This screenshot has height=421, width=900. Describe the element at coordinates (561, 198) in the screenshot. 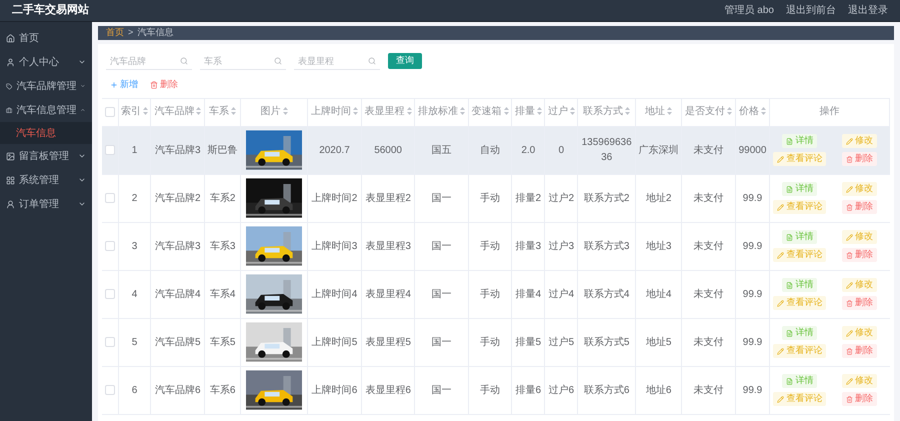

I see `table-cell: 过户2` at that location.